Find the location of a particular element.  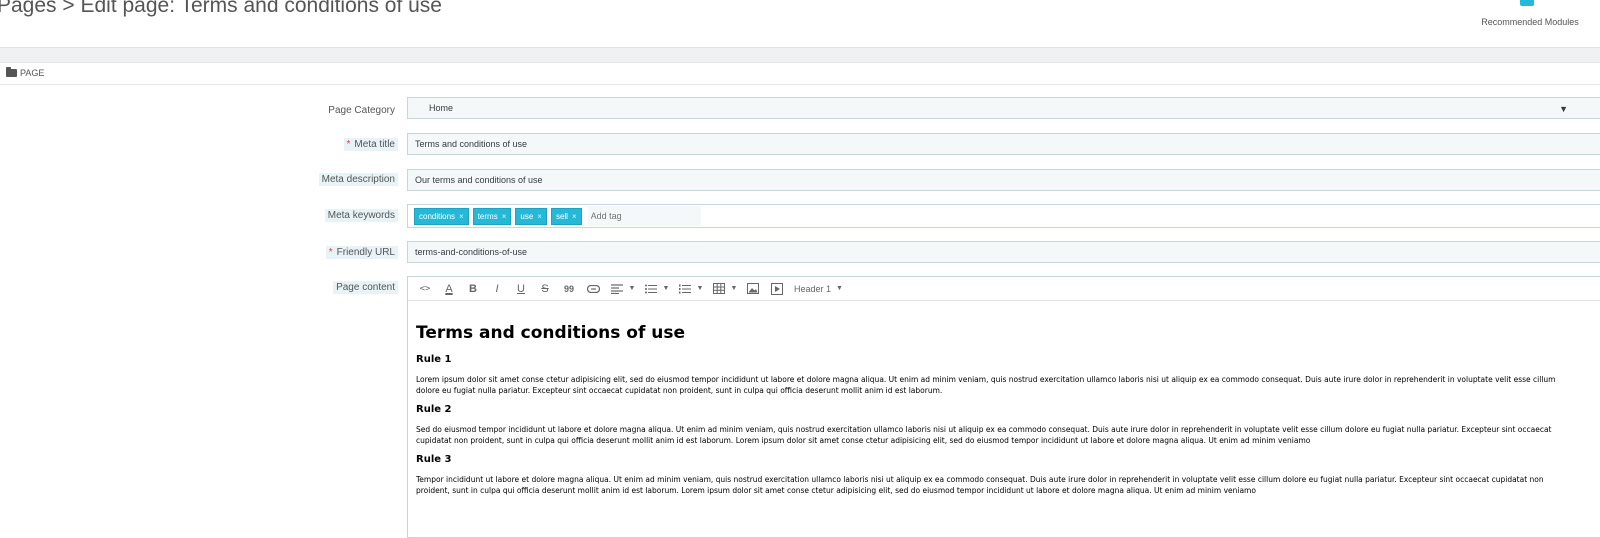

bullet-list-icon is located at coordinates (651, 289).